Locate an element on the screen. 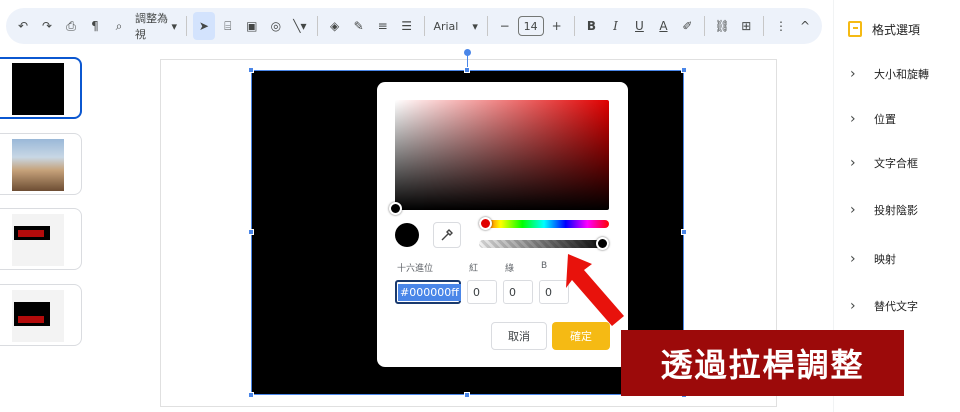 The width and height of the screenshot is (960, 412). zoom-dropdown: 調整為視 ▾ is located at coordinates (156, 26).